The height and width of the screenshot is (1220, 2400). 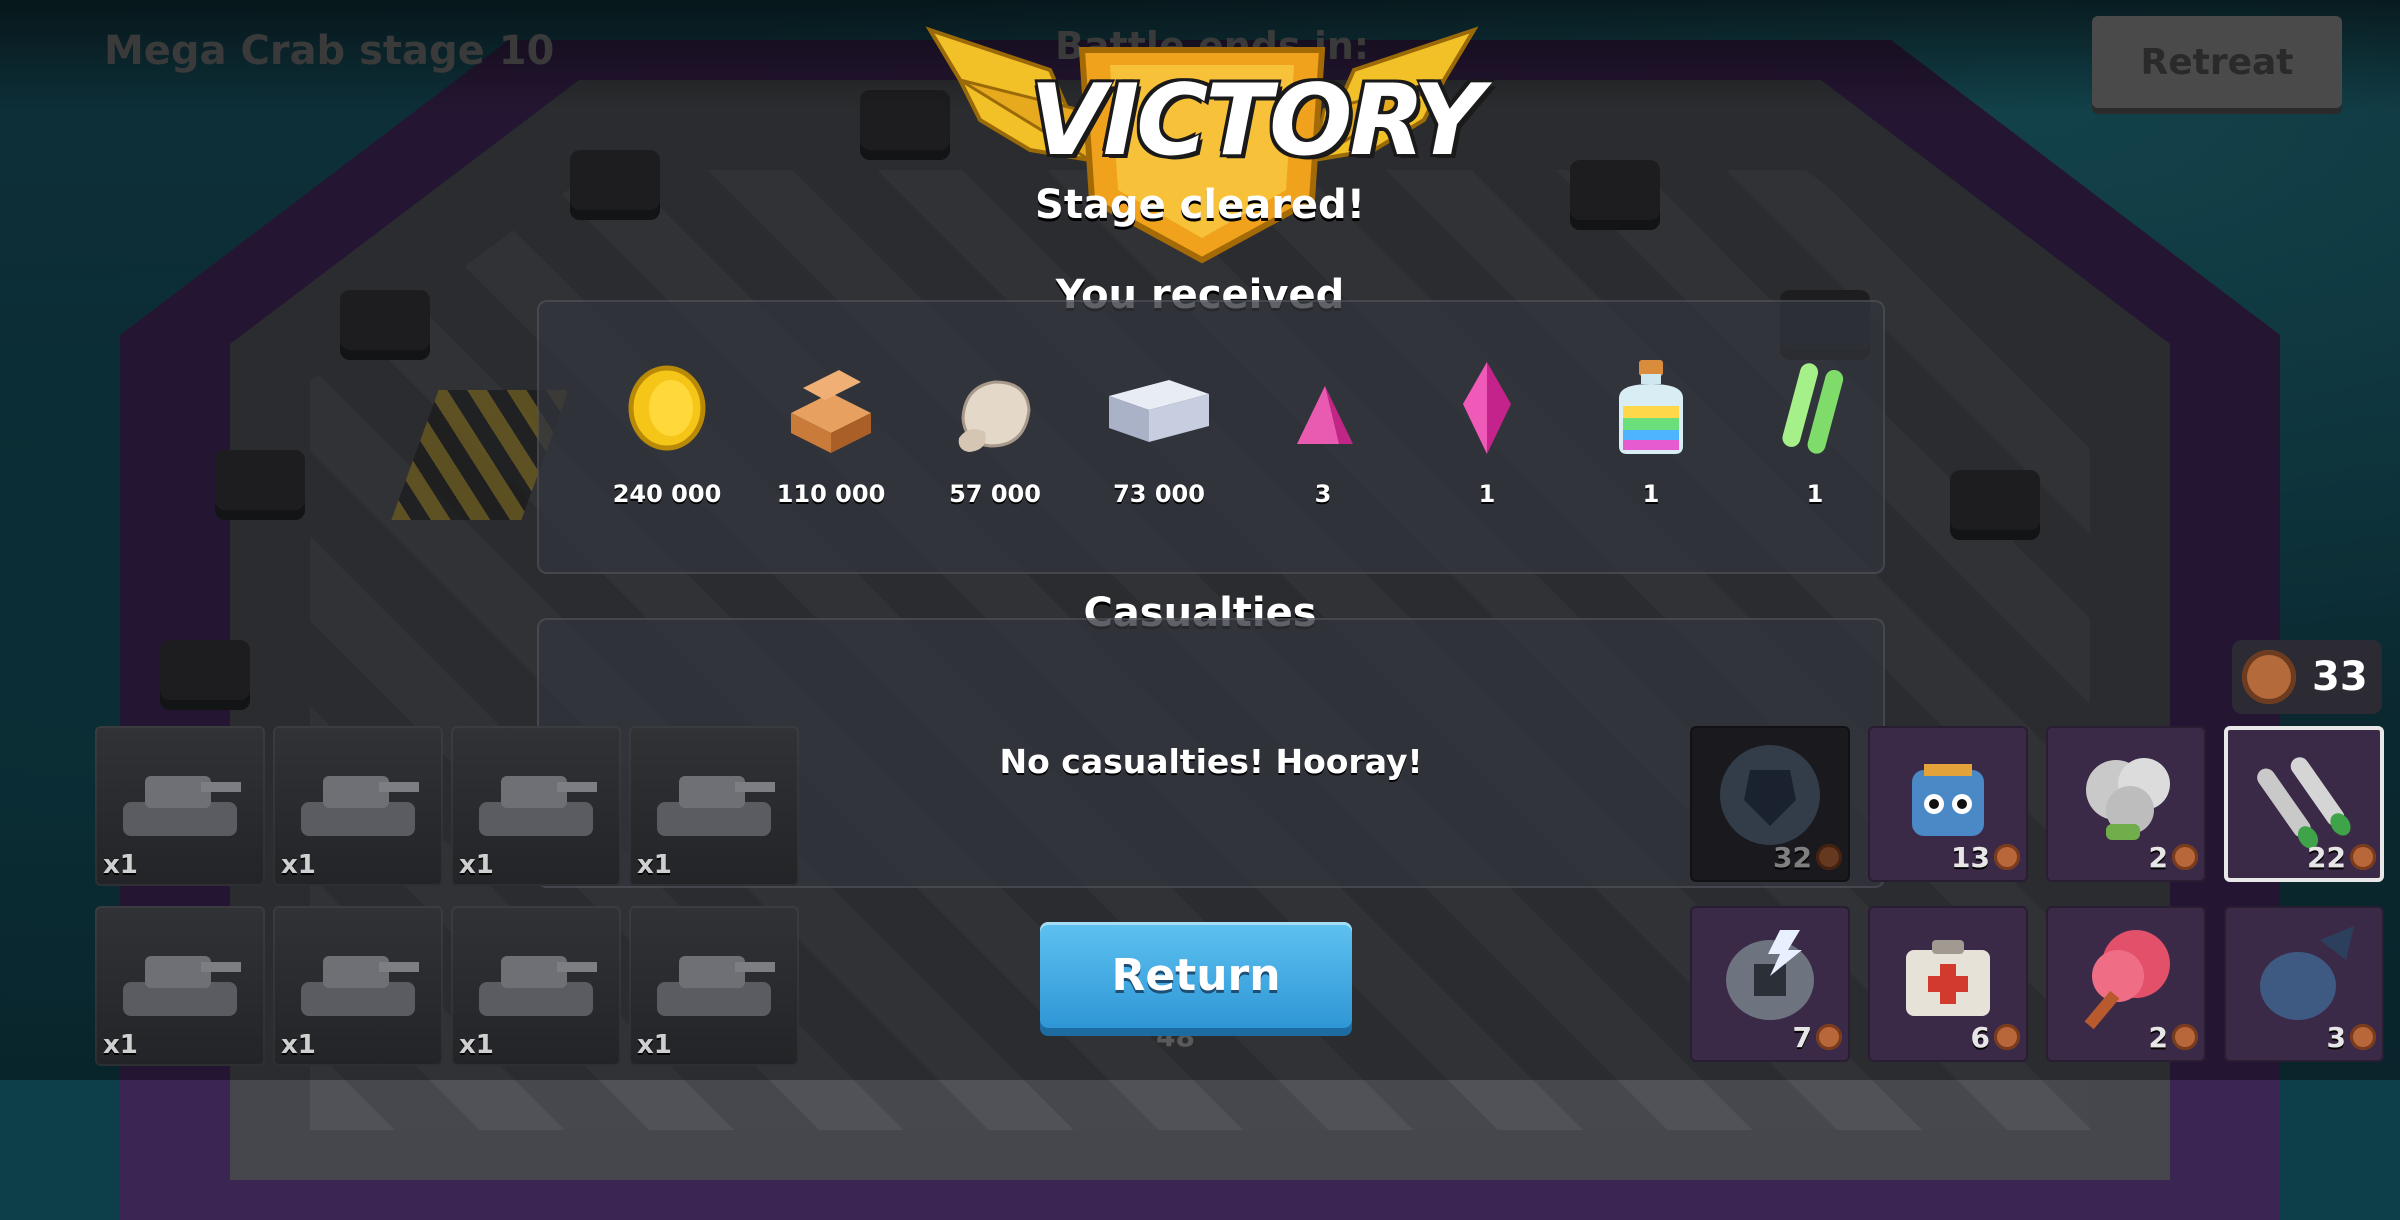 I want to click on reward-value: 240 000, so click(x=667, y=494).